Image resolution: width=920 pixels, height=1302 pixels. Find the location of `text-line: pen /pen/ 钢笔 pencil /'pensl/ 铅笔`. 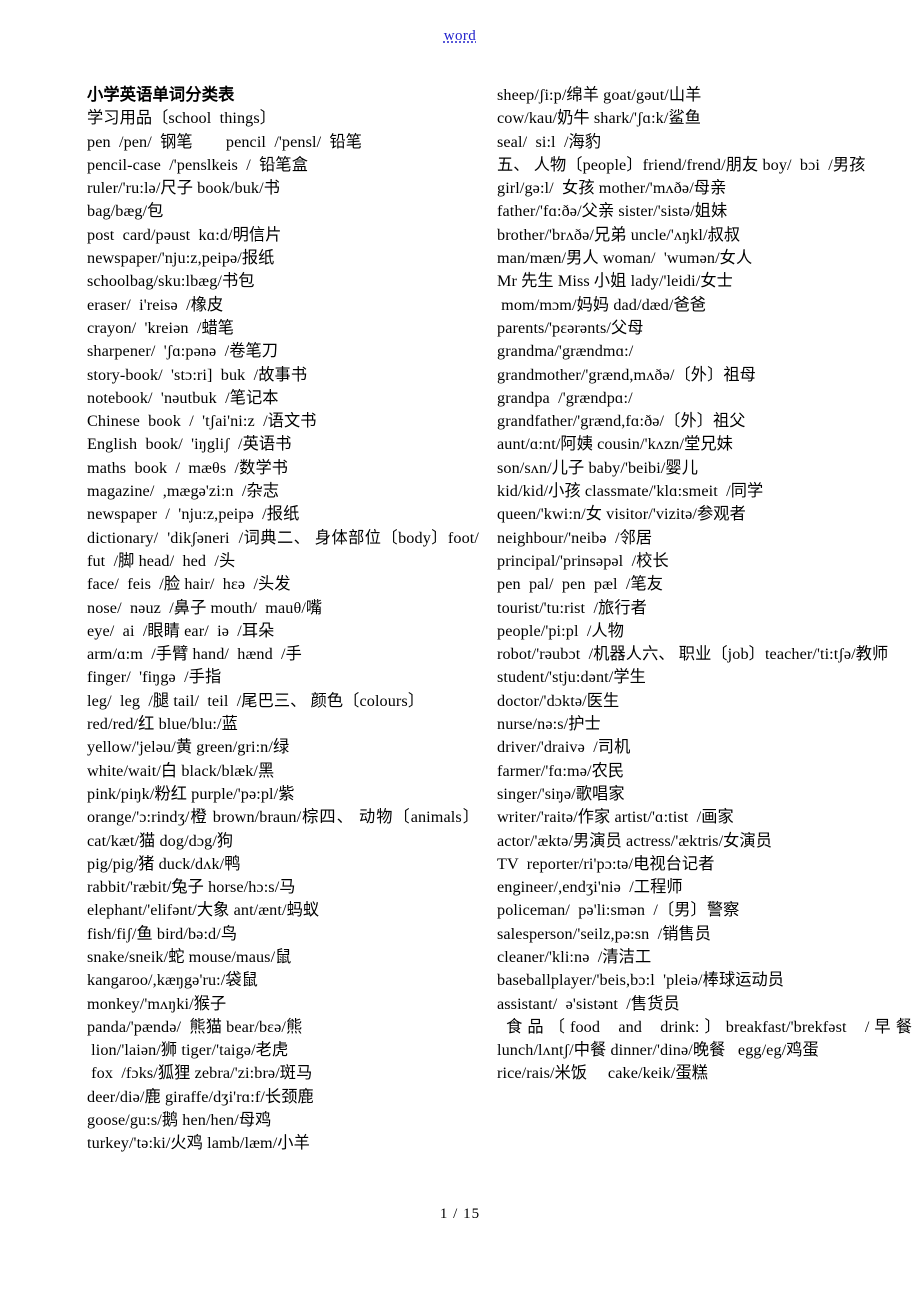

text-line: pen /pen/ 钢笔 pencil /'pensl/ 铅笔 is located at coordinates (225, 141).